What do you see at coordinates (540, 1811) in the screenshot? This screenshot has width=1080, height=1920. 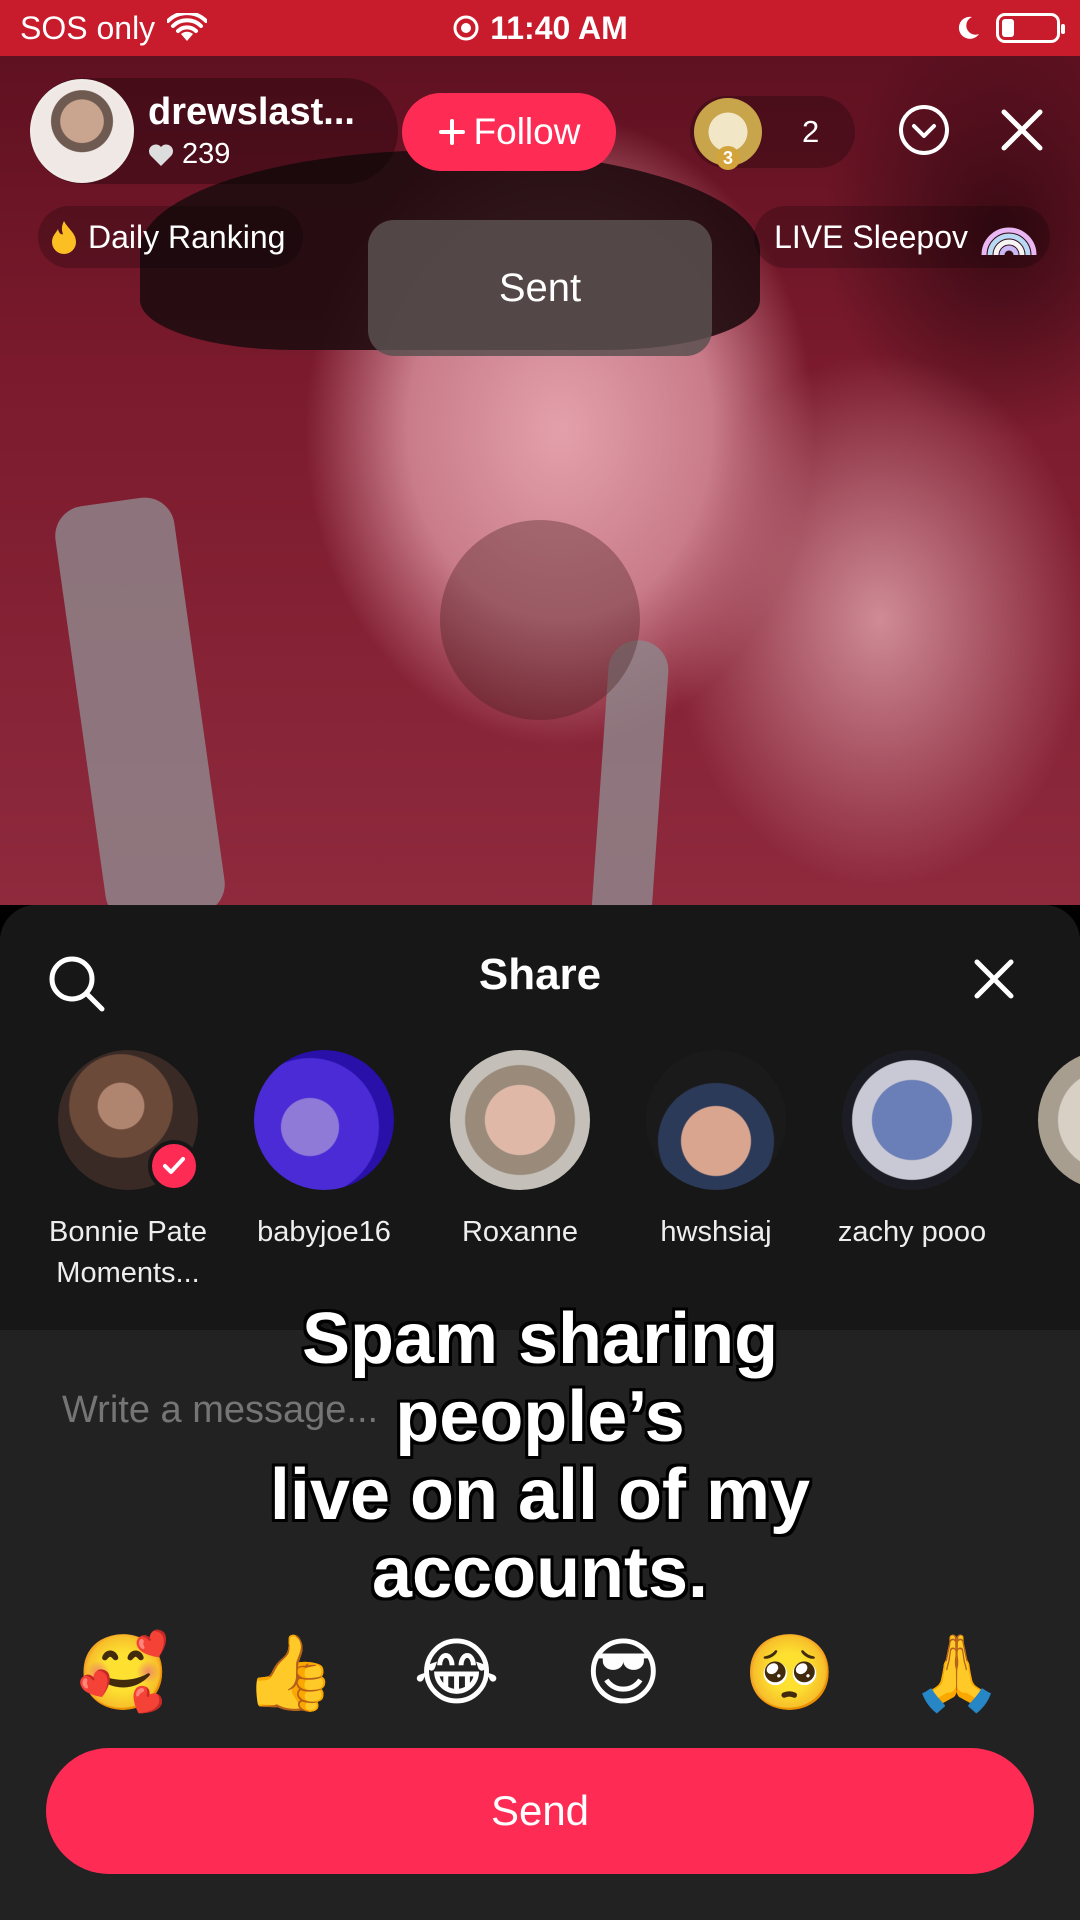 I see `send-button: Send` at bounding box center [540, 1811].